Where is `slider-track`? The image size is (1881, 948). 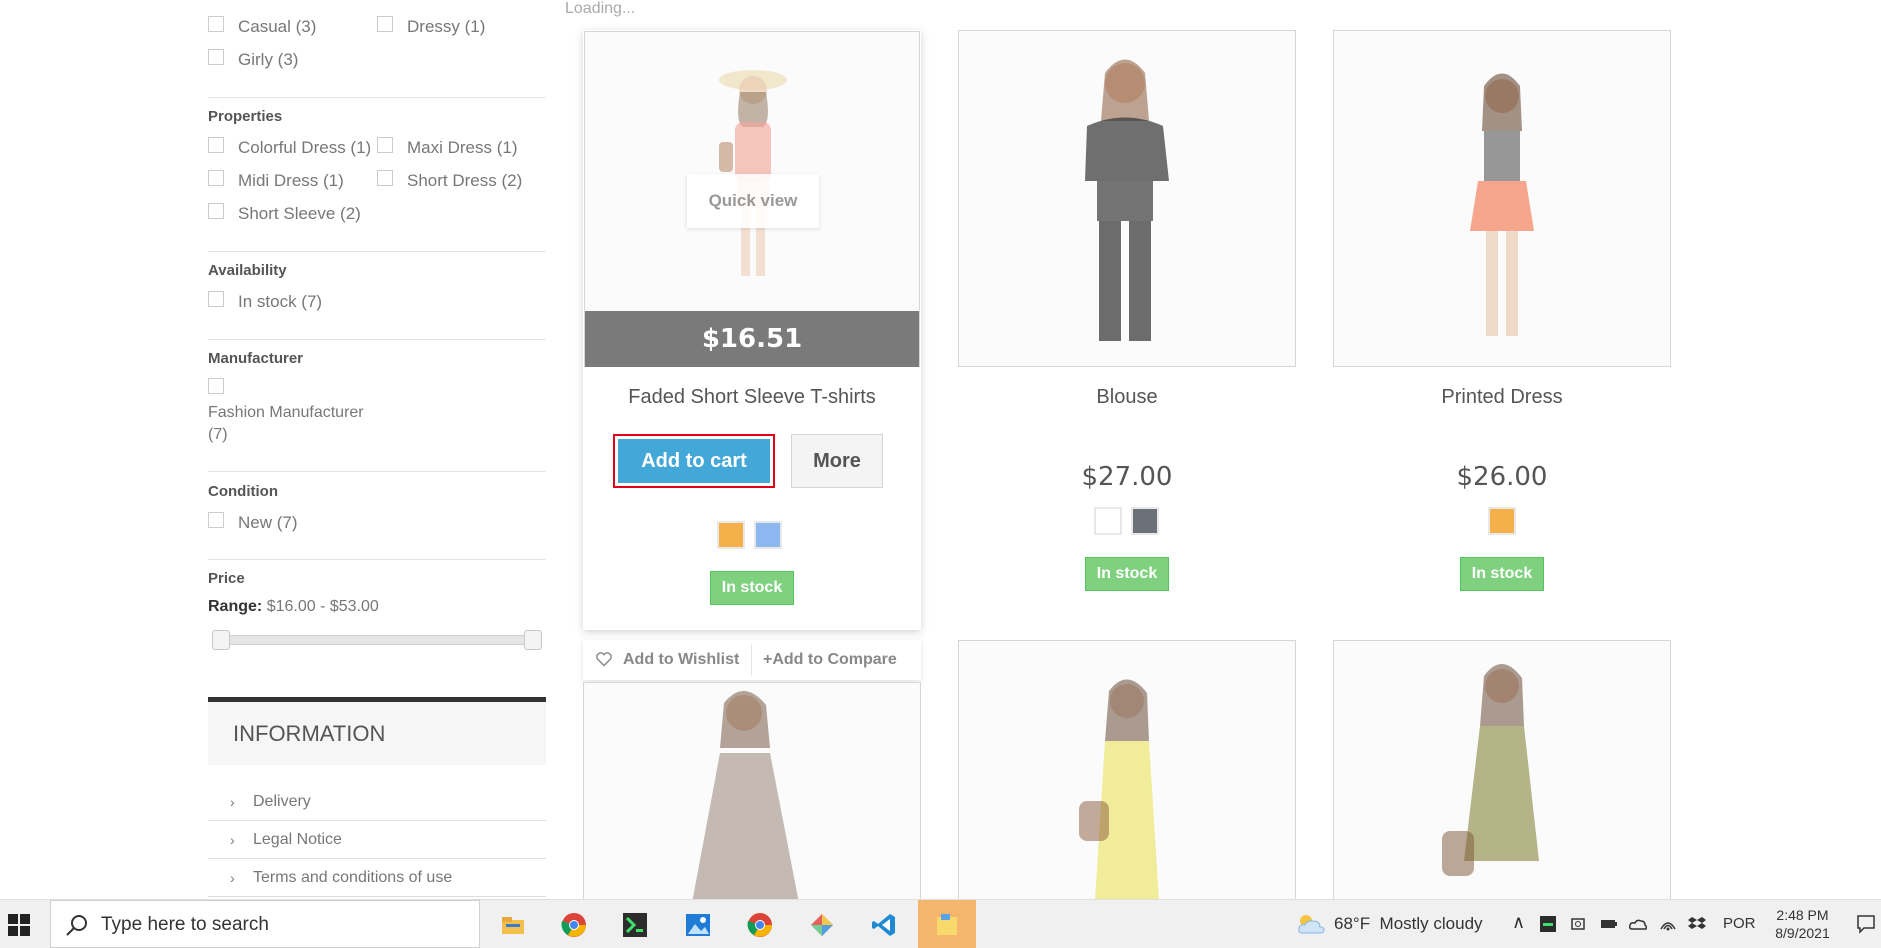 slider-track is located at coordinates (377, 640).